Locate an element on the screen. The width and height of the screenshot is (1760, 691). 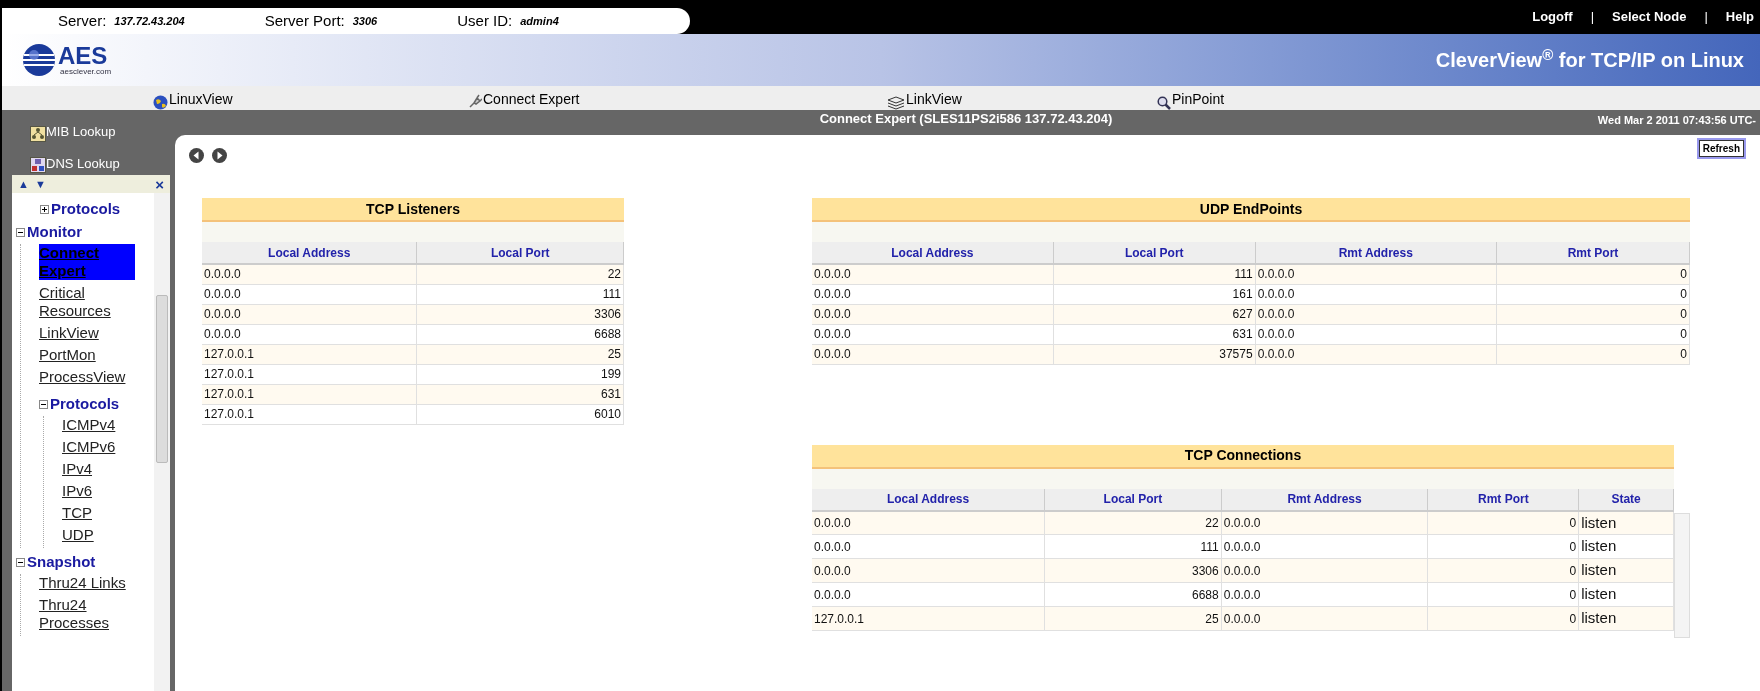
table-cell: 25 is located at coordinates (1133, 618).